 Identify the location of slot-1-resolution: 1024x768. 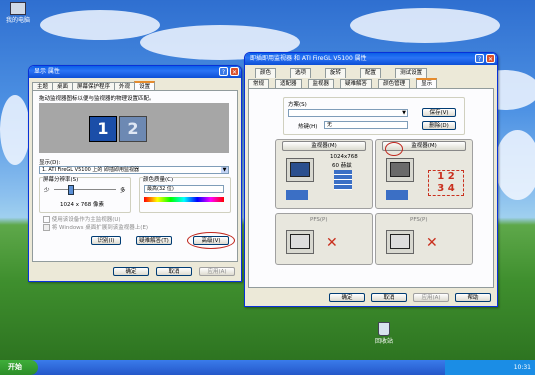
(344, 157).